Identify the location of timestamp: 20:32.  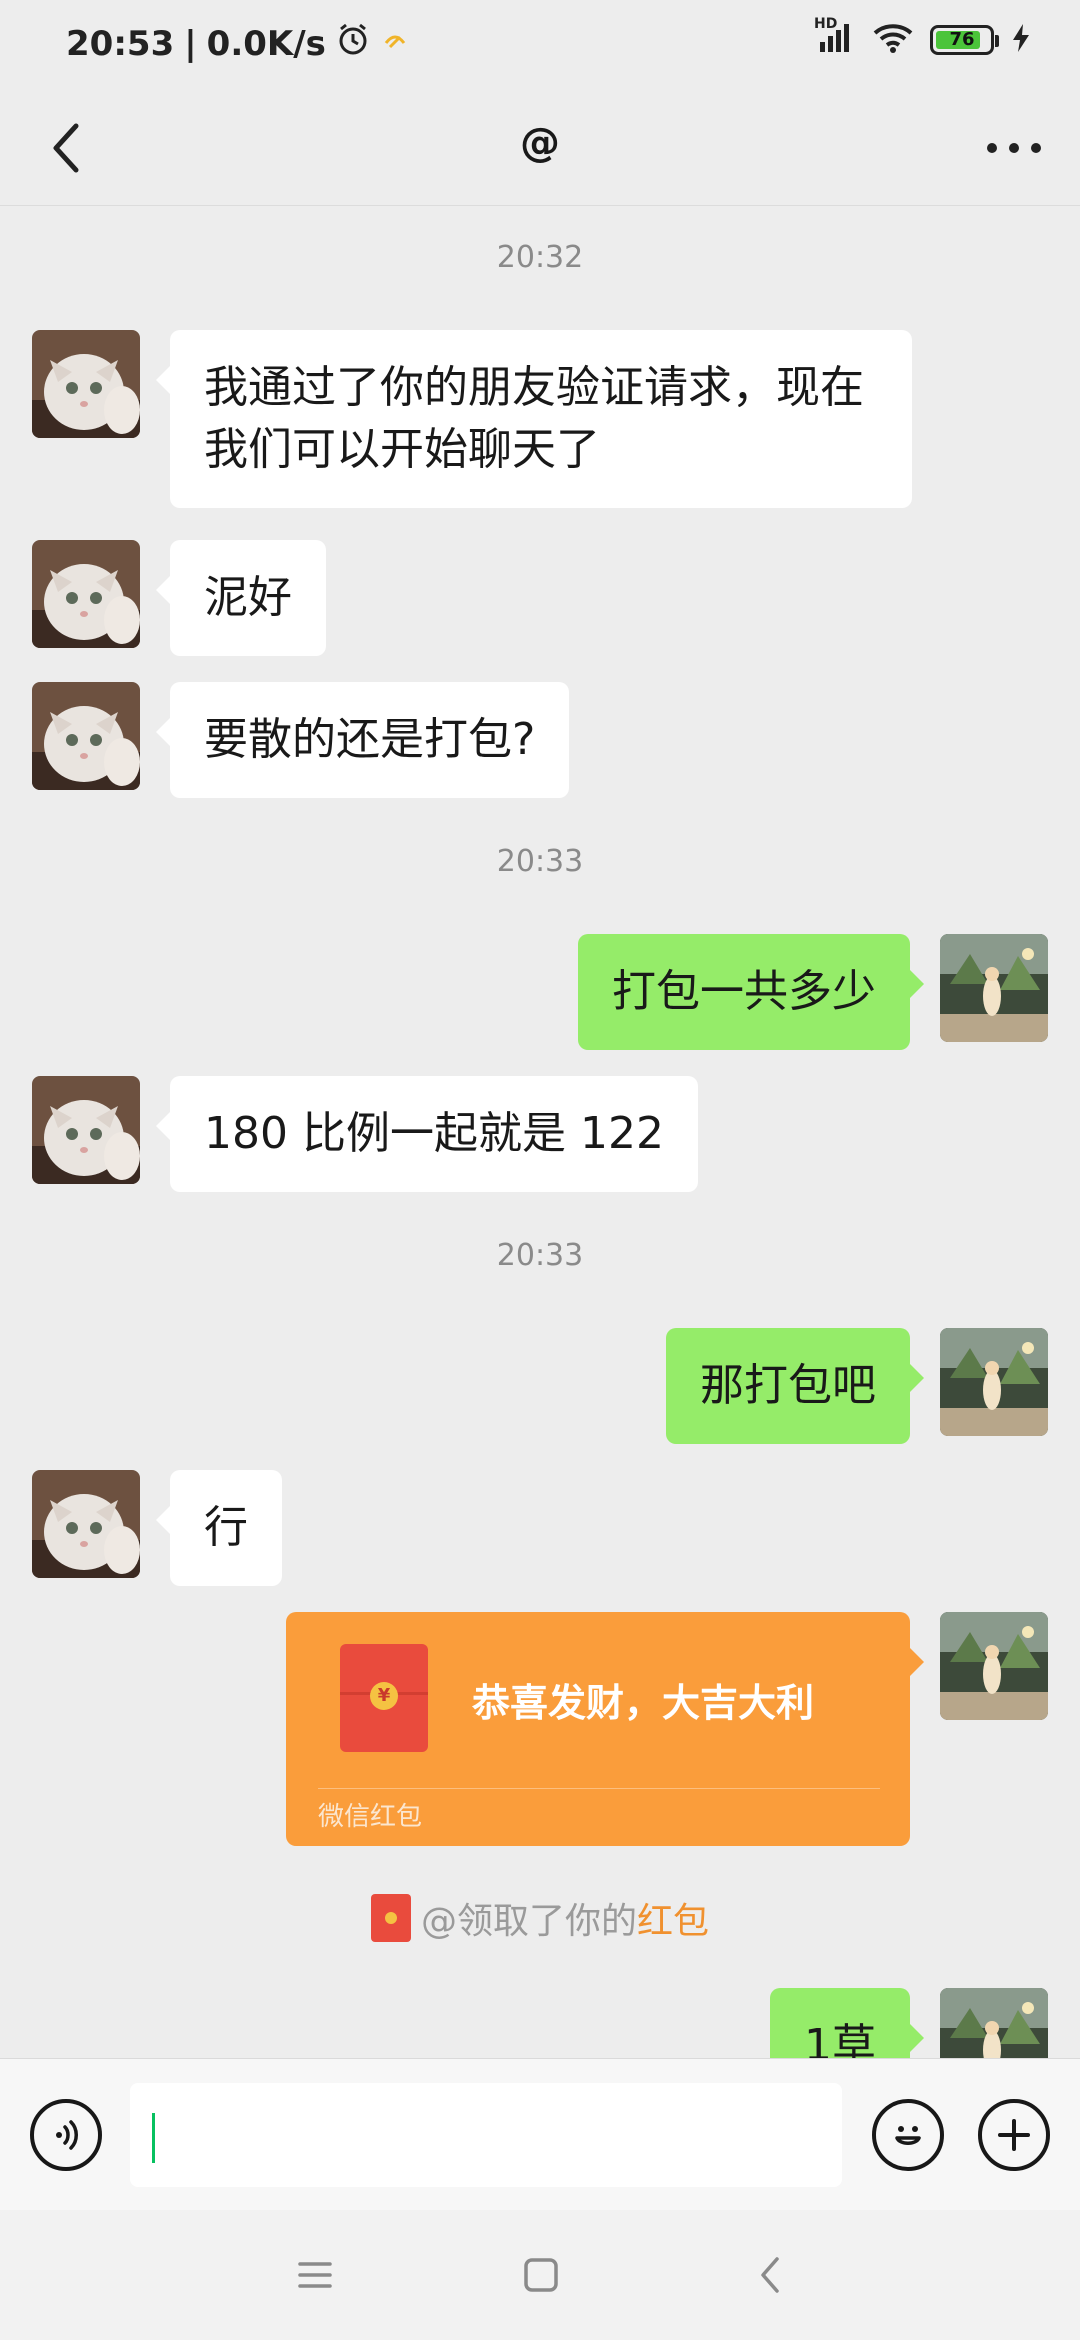
(540, 257).